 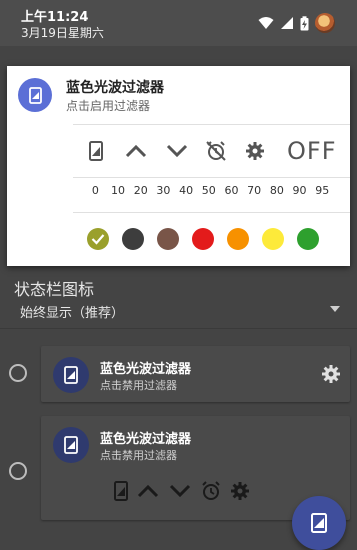 What do you see at coordinates (299, 194) in the screenshot?
I see `level-option: 90` at bounding box center [299, 194].